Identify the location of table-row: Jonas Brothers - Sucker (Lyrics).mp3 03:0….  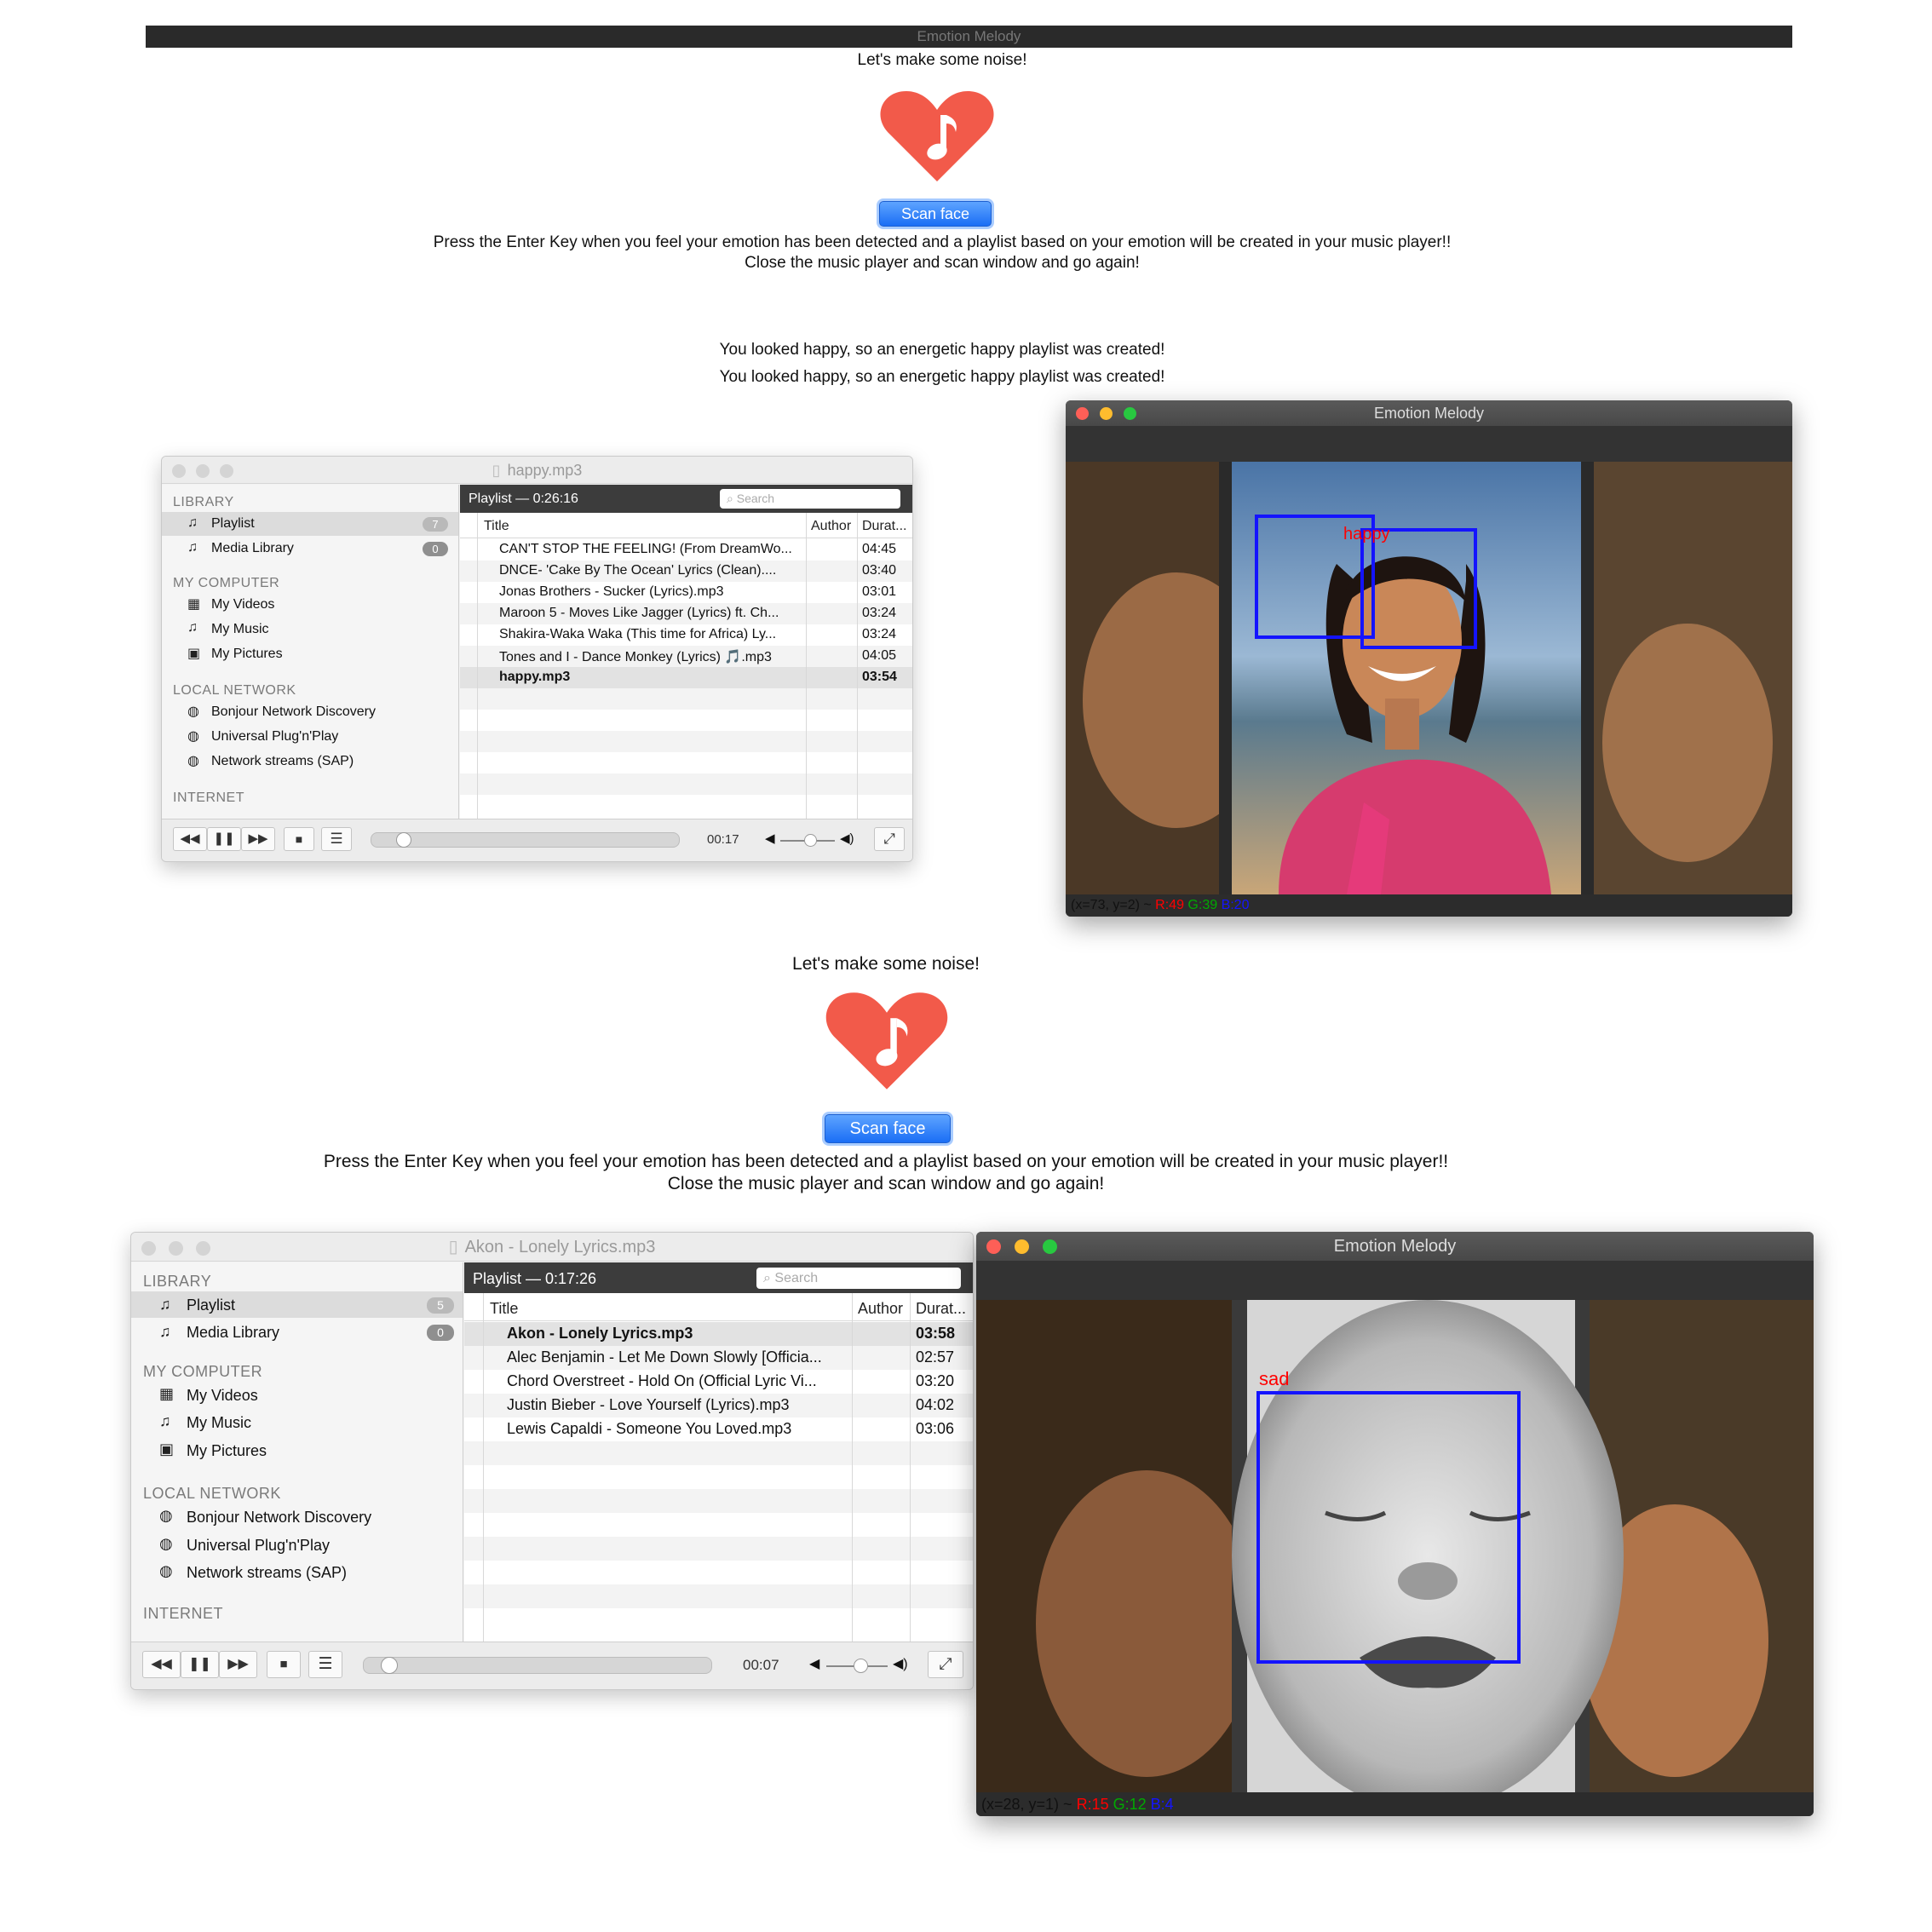
(686, 592).